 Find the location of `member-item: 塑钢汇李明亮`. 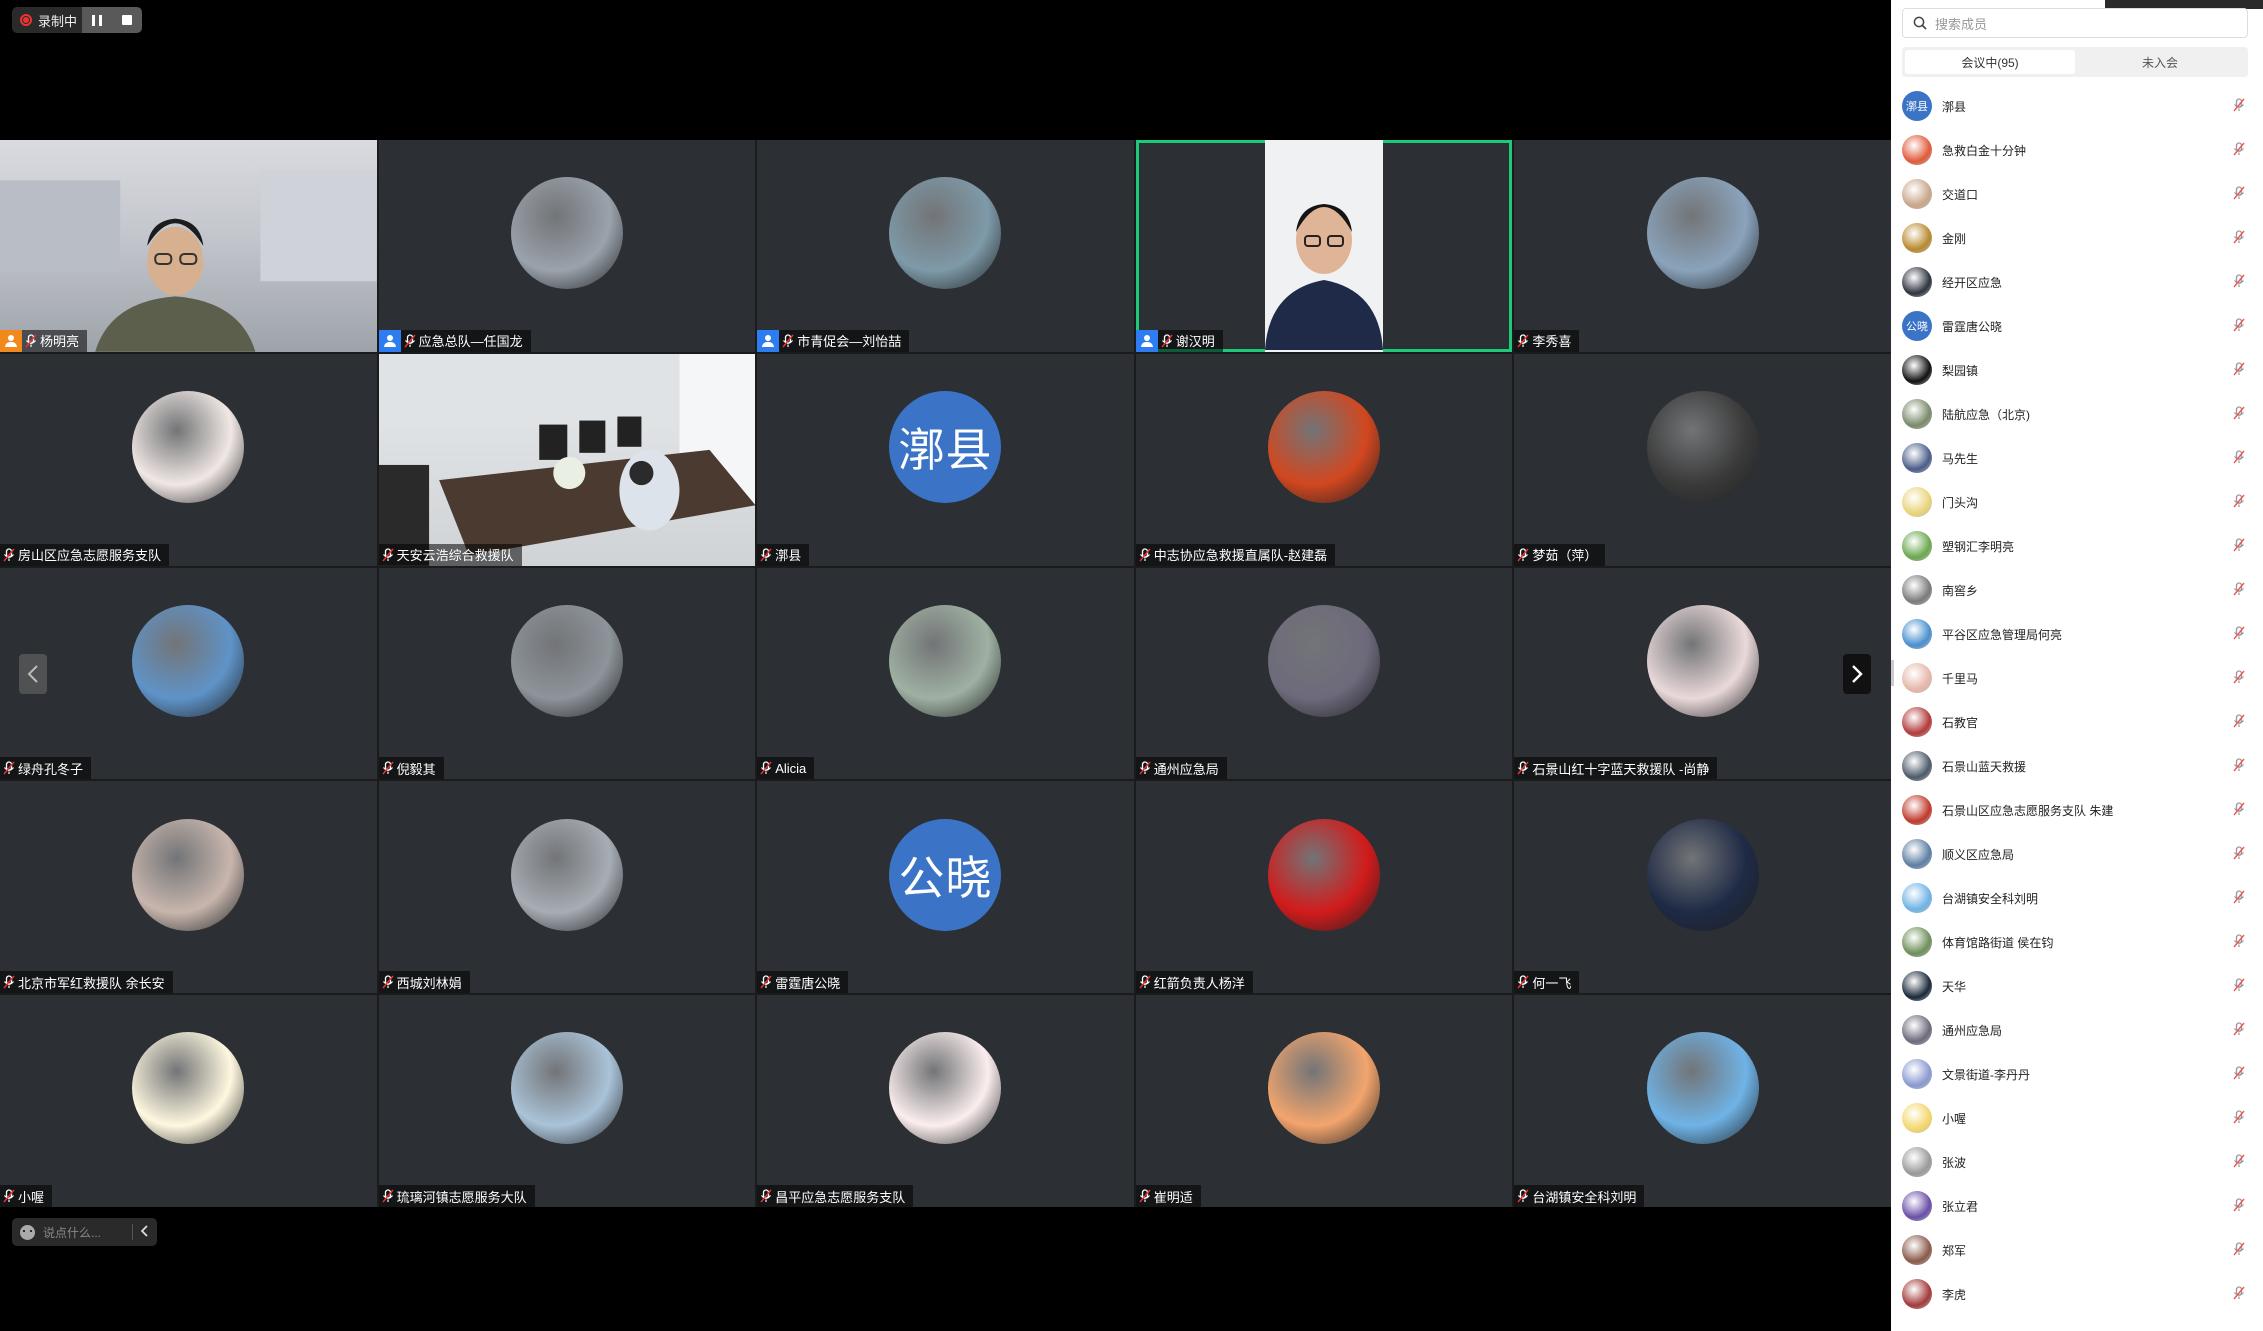

member-item: 塑钢汇李明亮 is located at coordinates (2077, 546).